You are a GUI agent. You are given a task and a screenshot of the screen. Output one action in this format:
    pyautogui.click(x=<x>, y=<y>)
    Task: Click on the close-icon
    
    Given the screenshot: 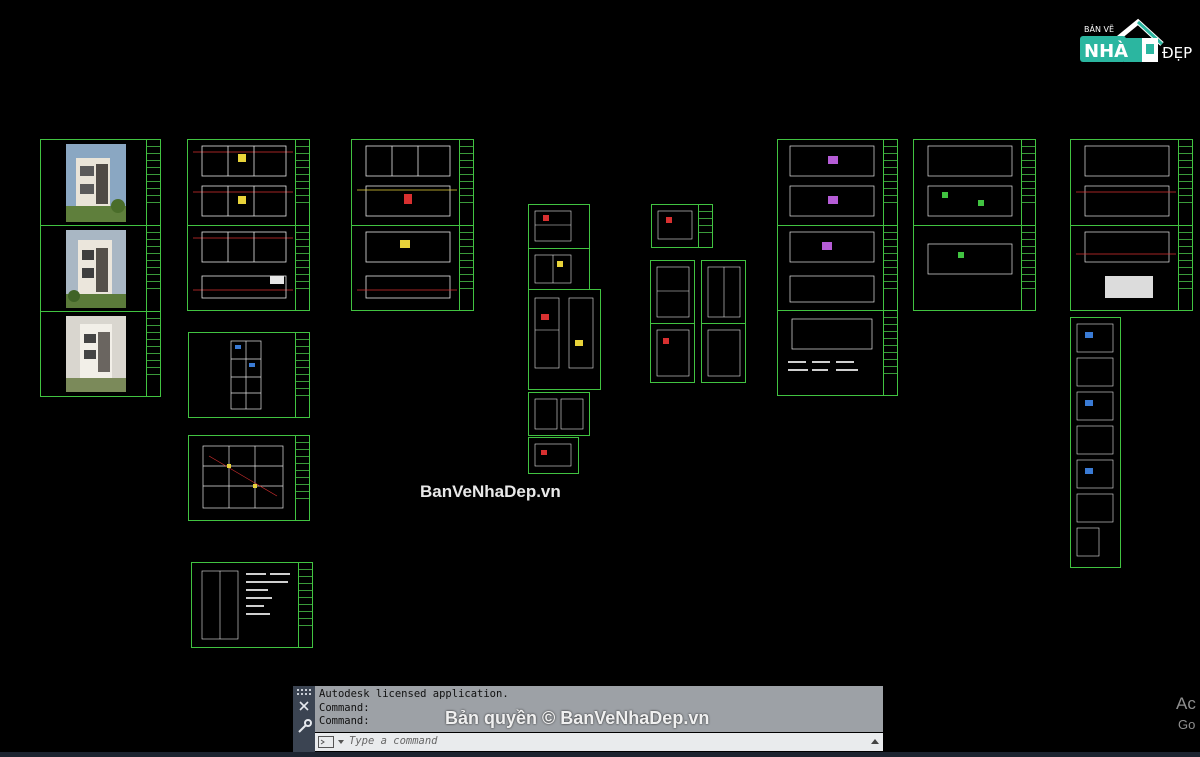 What is the action you would take?
    pyautogui.click(x=304, y=706)
    